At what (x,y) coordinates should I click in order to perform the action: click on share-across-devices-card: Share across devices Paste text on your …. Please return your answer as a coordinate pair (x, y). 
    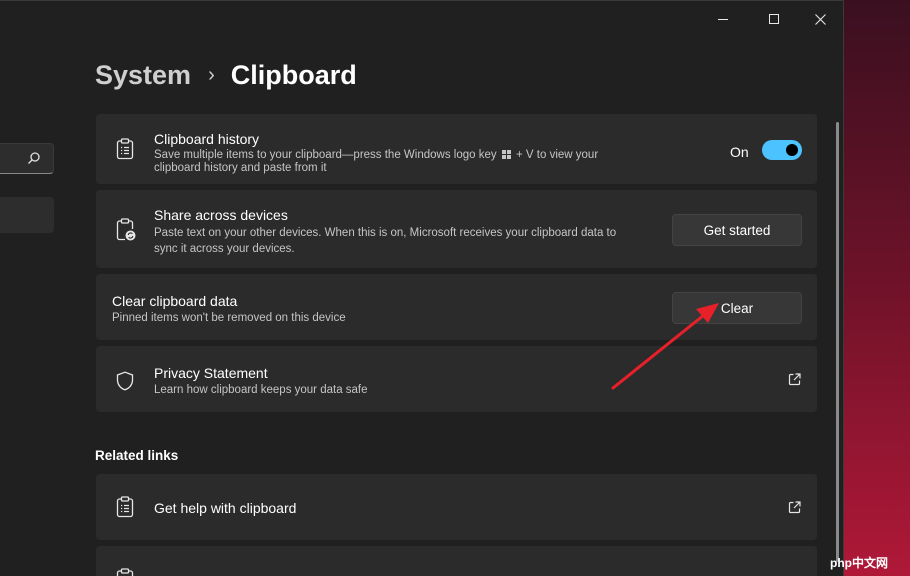
    Looking at the image, I should click on (456, 229).